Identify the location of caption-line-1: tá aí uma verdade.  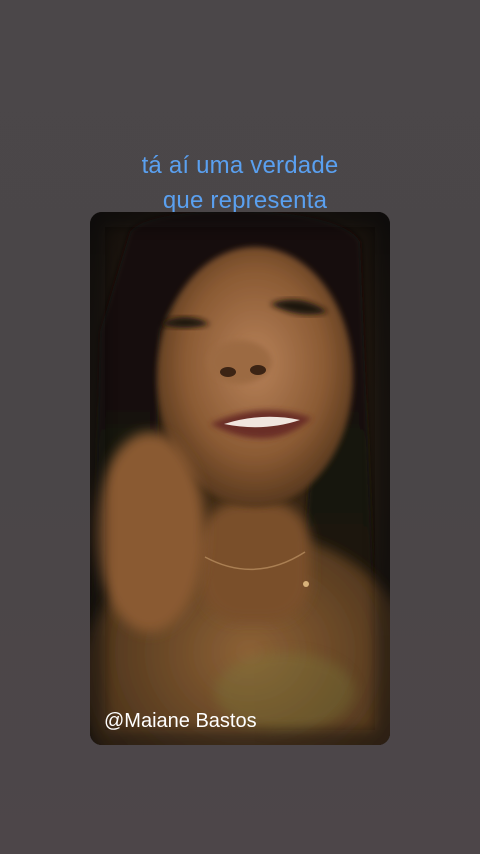
(240, 165).